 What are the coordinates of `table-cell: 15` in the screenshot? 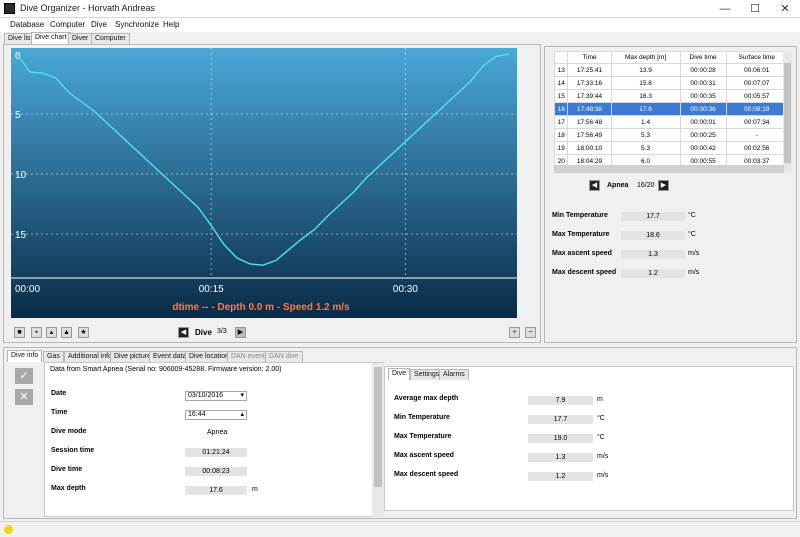 It's located at (561, 96).